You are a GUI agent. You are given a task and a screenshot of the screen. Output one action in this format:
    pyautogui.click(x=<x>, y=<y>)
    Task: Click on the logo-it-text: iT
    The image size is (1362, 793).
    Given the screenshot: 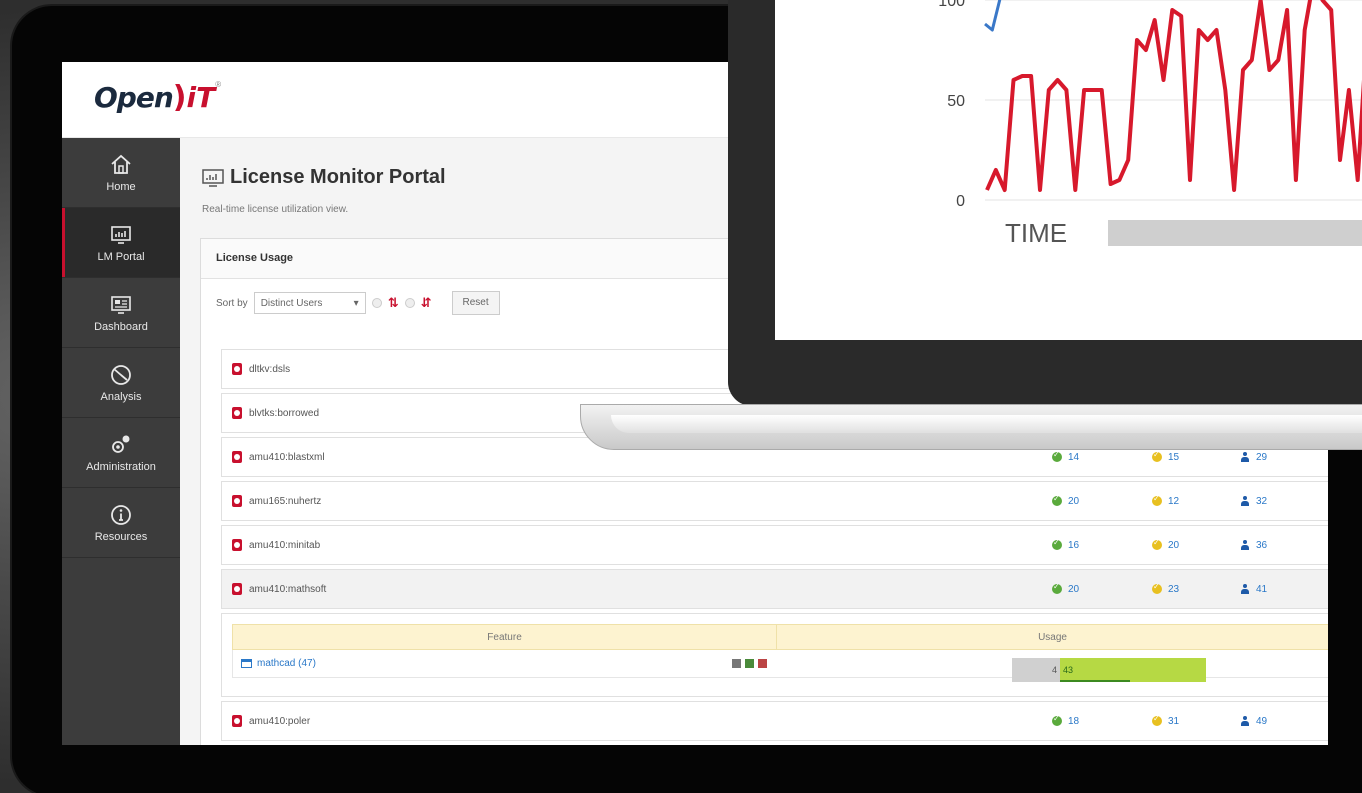 What is the action you would take?
    pyautogui.click(x=201, y=97)
    